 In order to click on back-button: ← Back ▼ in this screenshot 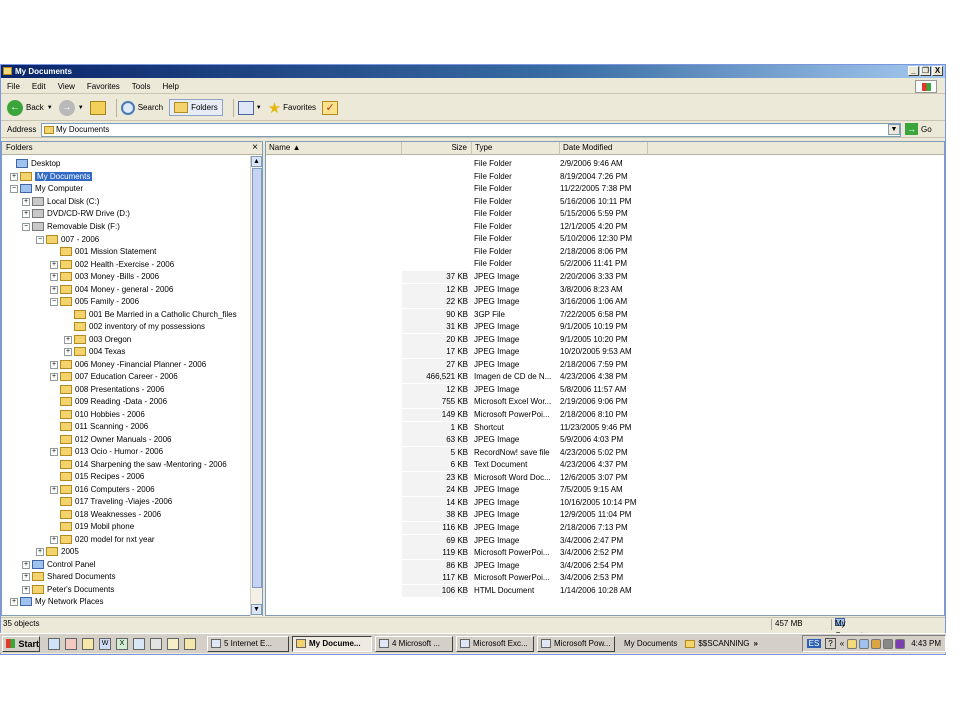, I will do `click(30, 107)`.